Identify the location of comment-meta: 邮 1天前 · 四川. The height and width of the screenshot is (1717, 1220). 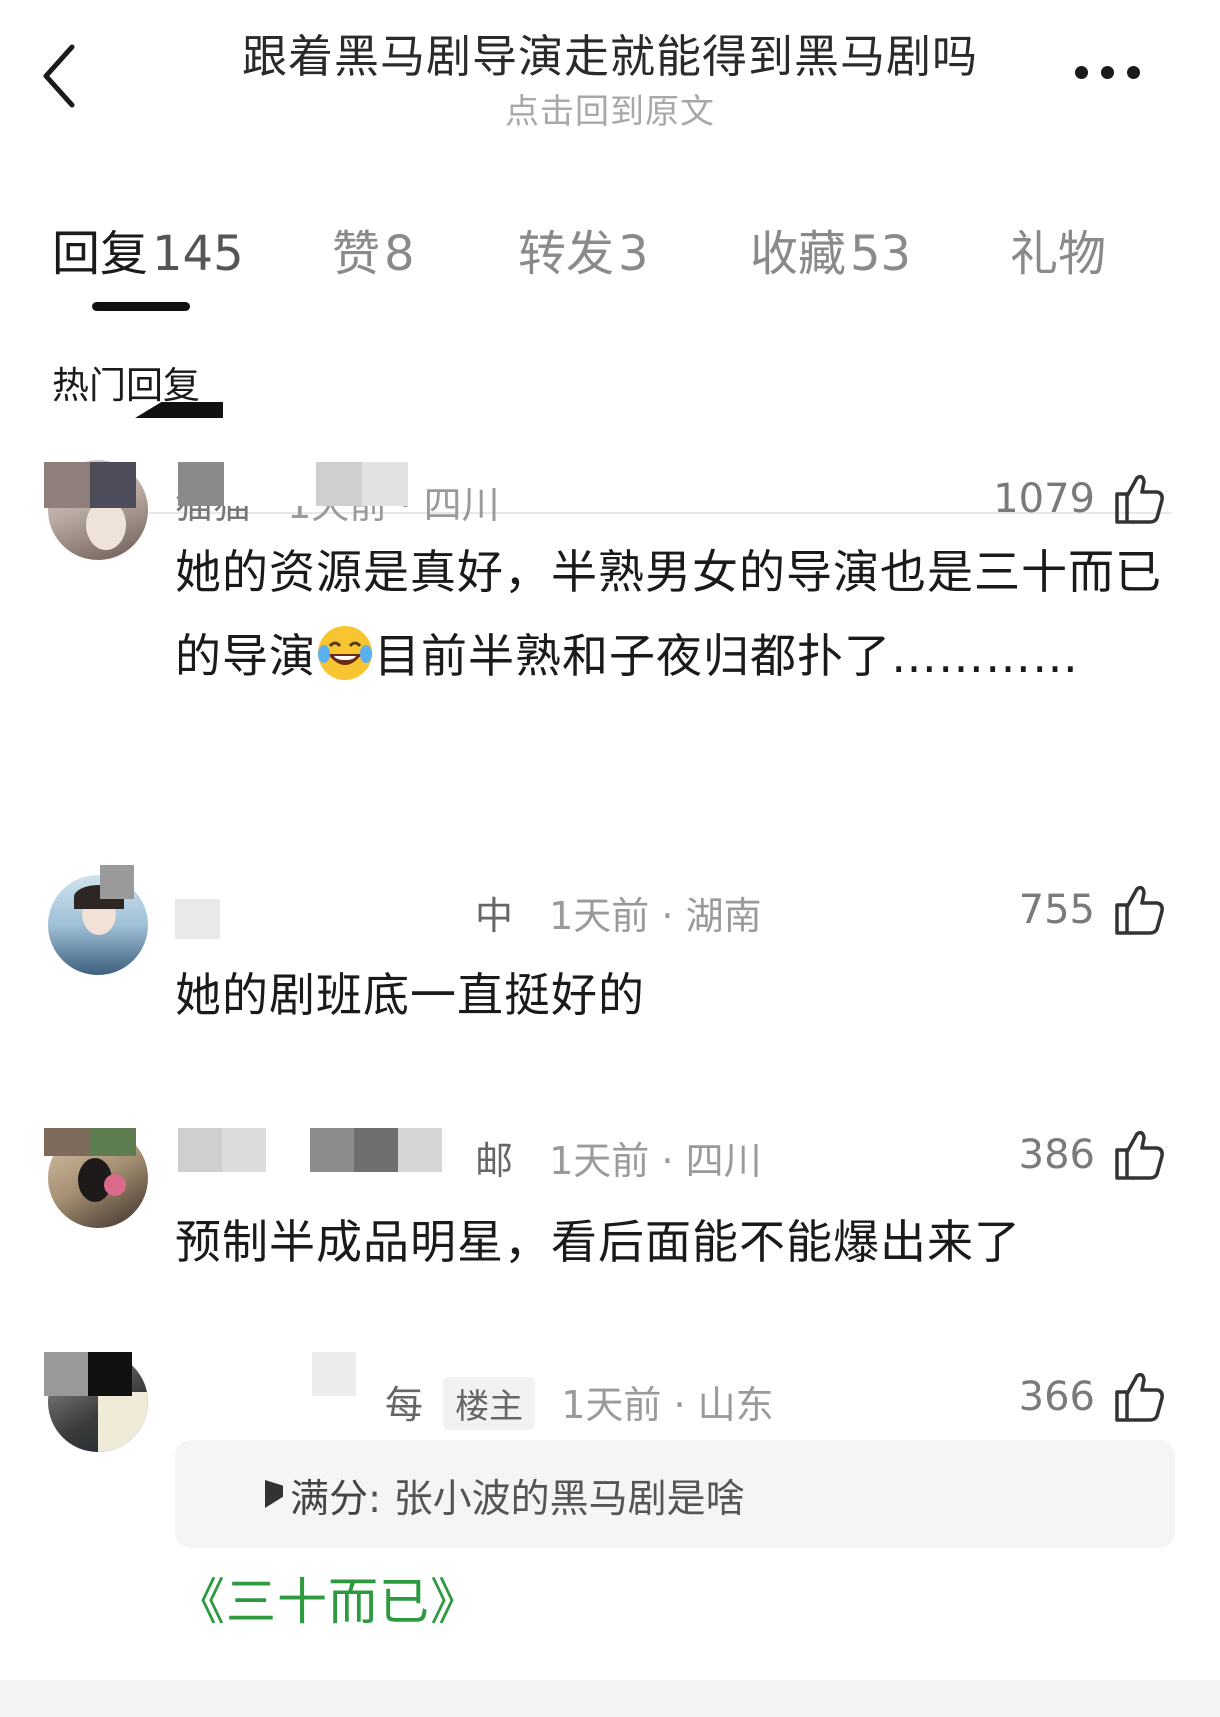
(468, 1157).